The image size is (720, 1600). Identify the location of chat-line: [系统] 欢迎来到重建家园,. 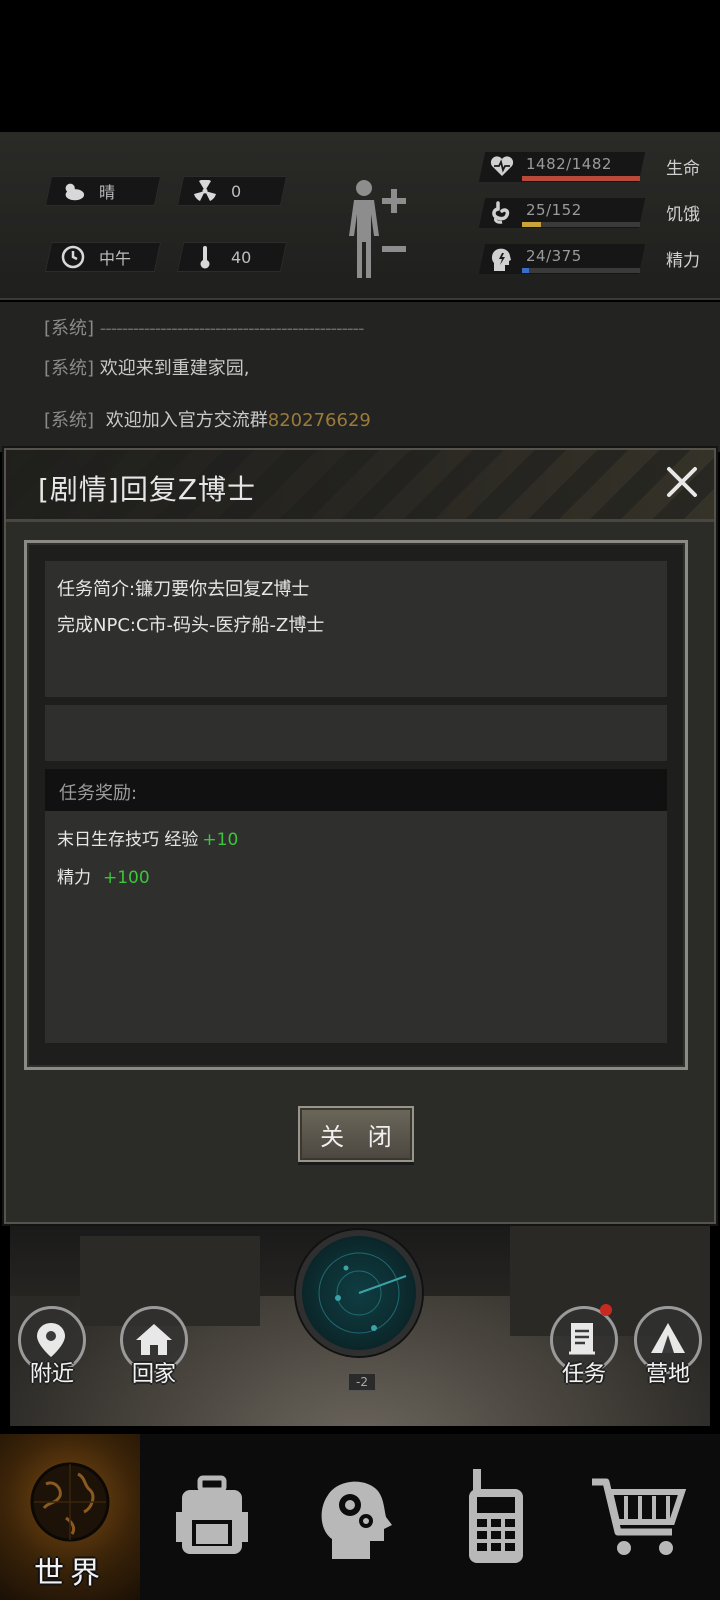
(147, 367).